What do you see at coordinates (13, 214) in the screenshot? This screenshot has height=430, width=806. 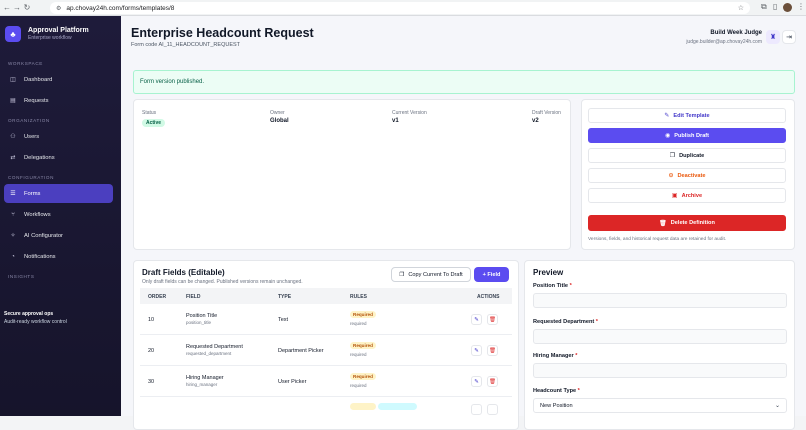 I see `workflow-icon: ⑂` at bounding box center [13, 214].